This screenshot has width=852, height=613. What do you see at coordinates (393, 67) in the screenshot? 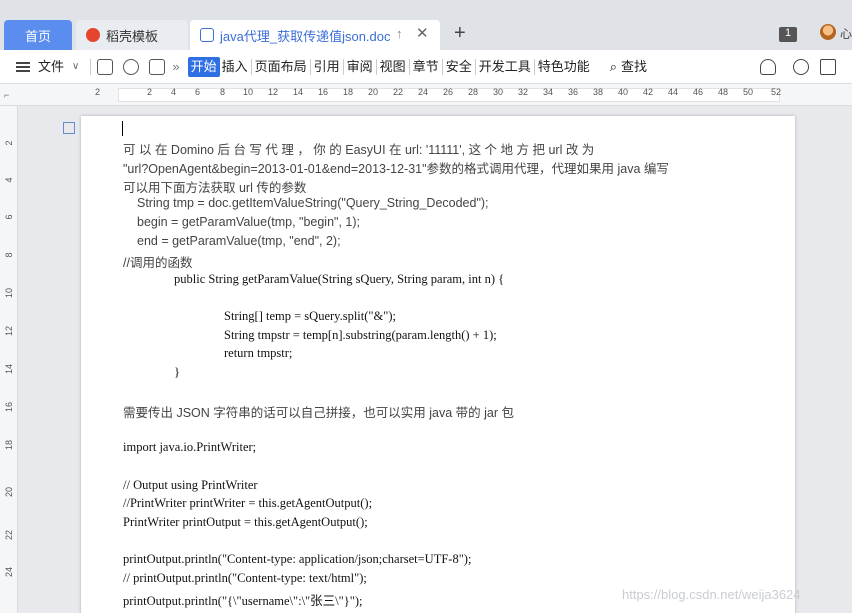
I see `menu-view: 视图` at bounding box center [393, 67].